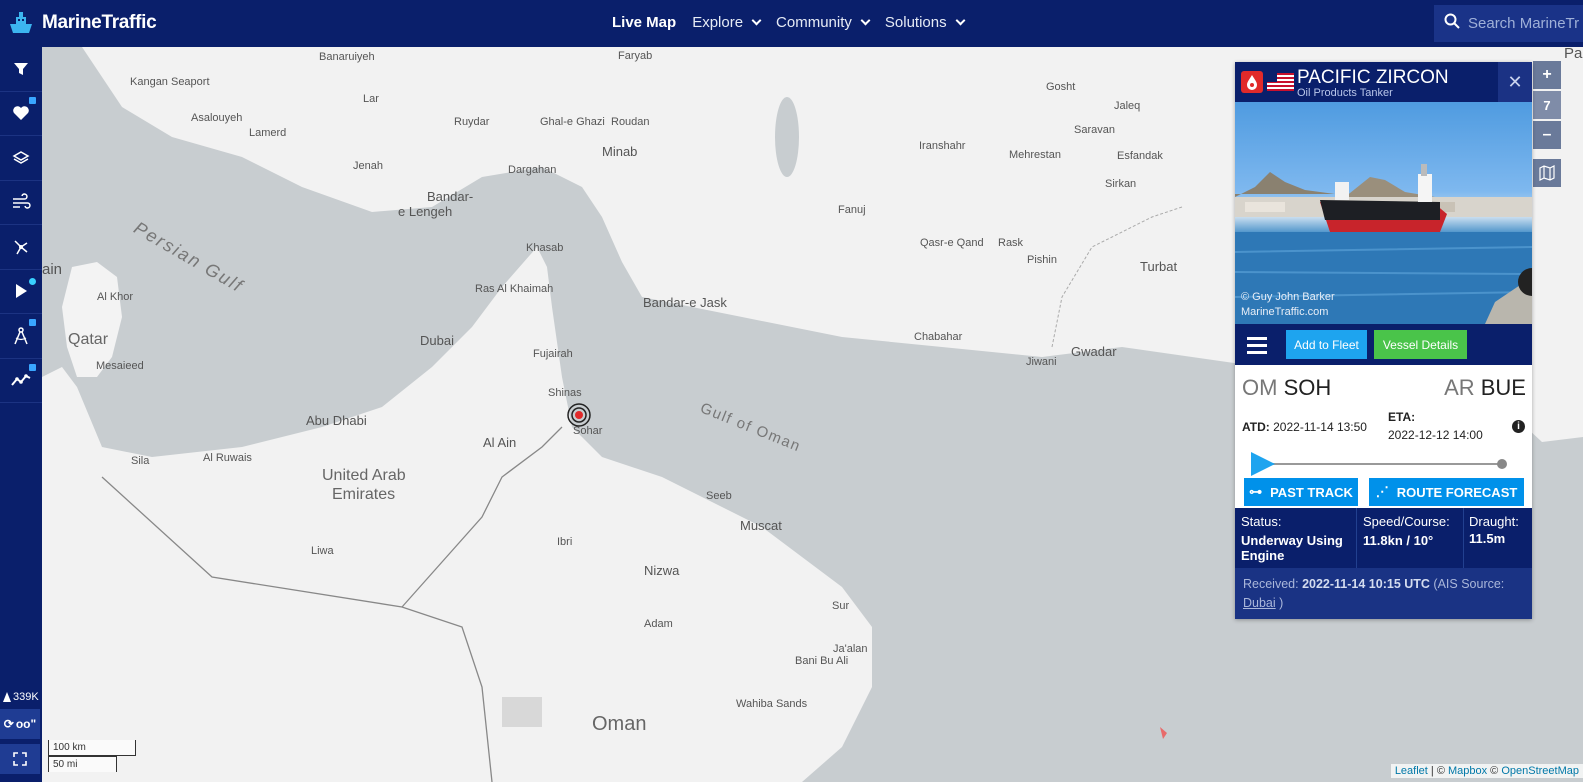 This screenshot has width=1583, height=782. Describe the element at coordinates (662, 570) in the screenshot. I see `place-label: Nizwa` at that location.